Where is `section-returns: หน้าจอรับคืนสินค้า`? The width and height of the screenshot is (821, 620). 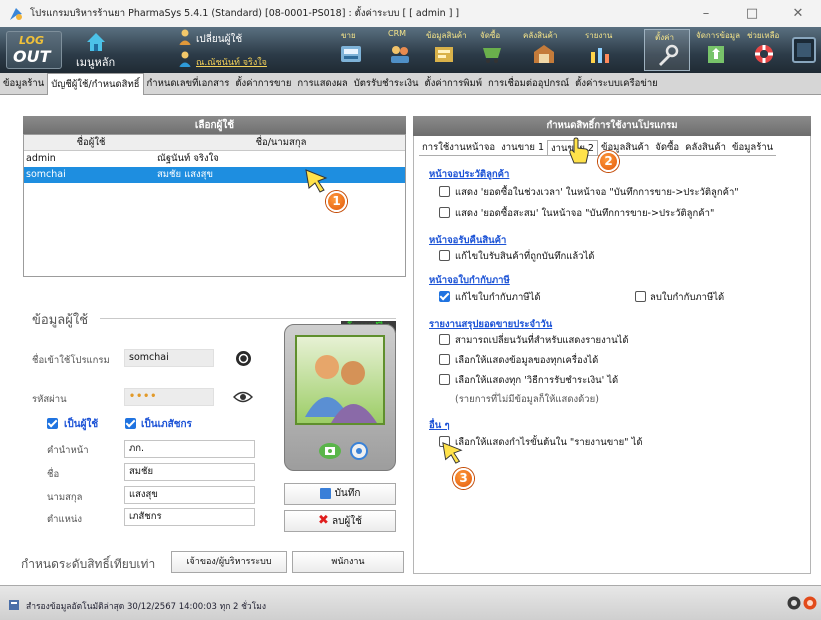 section-returns: หน้าจอรับคืนสินค้า is located at coordinates (468, 240).